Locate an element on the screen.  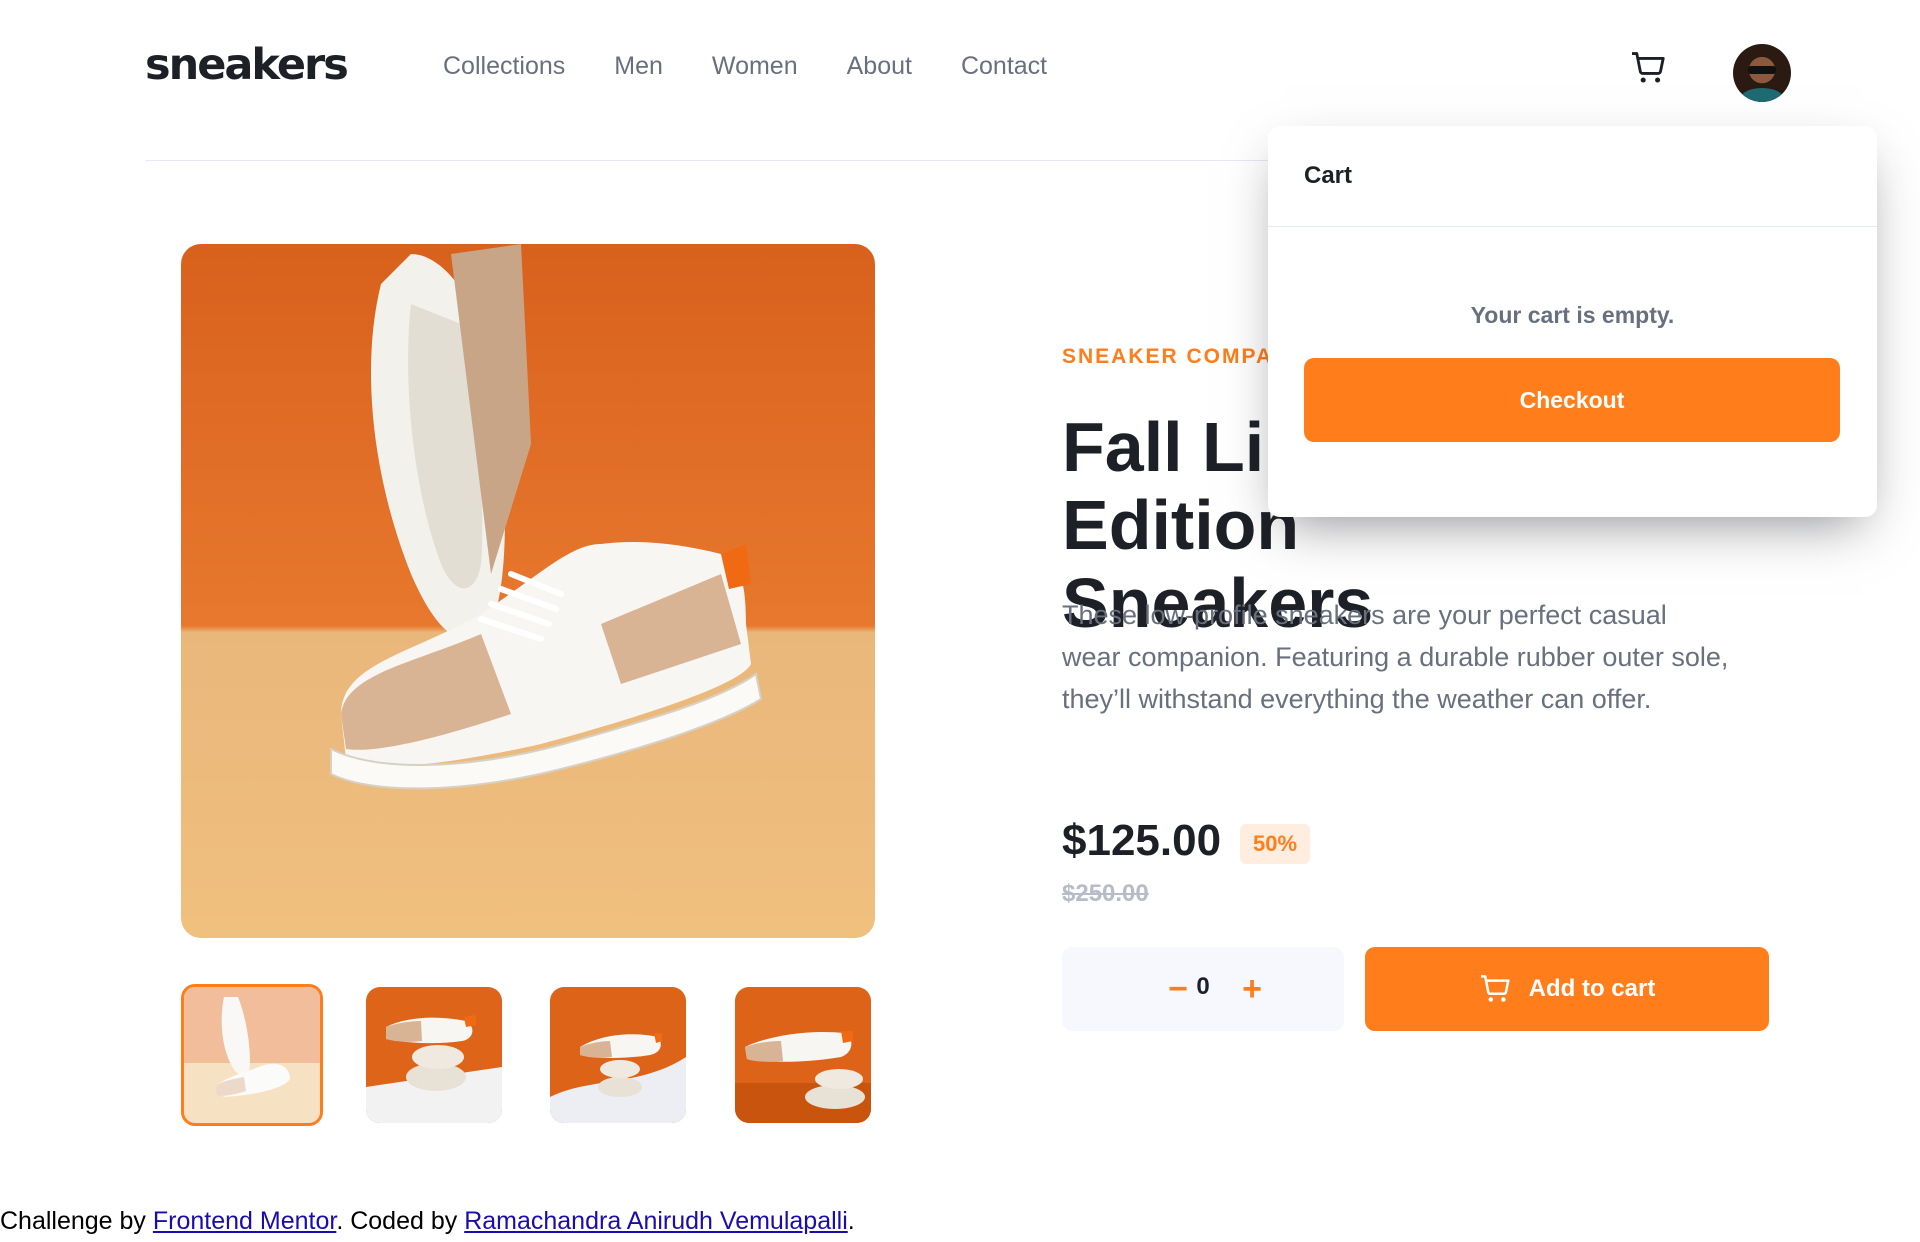
author-link: Ramachandra Anirudh Vemulapalli is located at coordinates (656, 1221).